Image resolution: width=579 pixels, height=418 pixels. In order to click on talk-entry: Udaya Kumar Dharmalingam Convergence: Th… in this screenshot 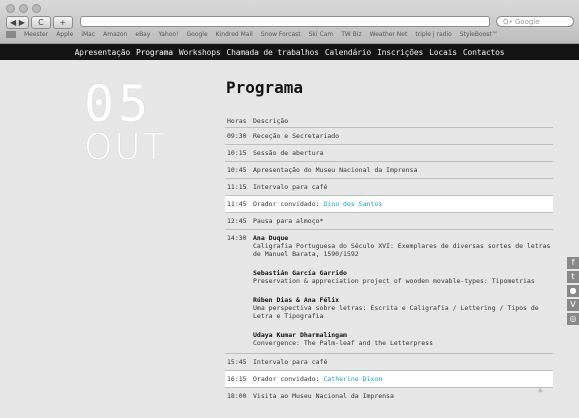, I will do `click(403, 339)`.